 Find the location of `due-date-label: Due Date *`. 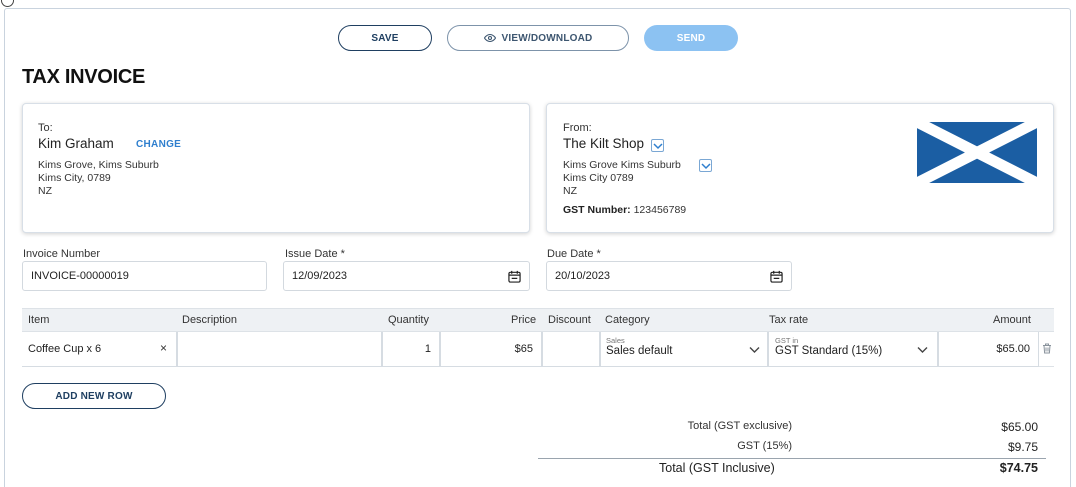

due-date-label: Due Date * is located at coordinates (574, 254).